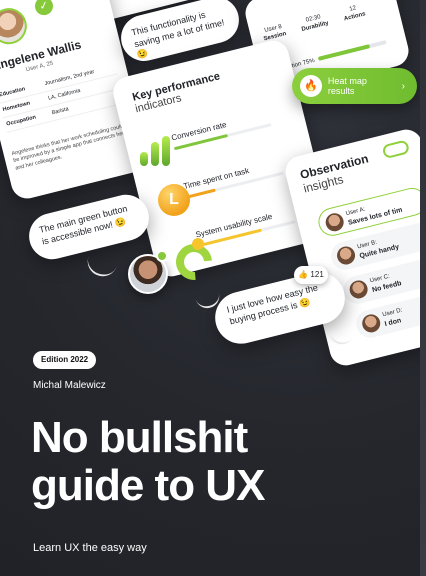 Image resolution: width=426 pixels, height=576 pixels. What do you see at coordinates (352, 50) in the screenshot?
I see `completion-bar` at bounding box center [352, 50].